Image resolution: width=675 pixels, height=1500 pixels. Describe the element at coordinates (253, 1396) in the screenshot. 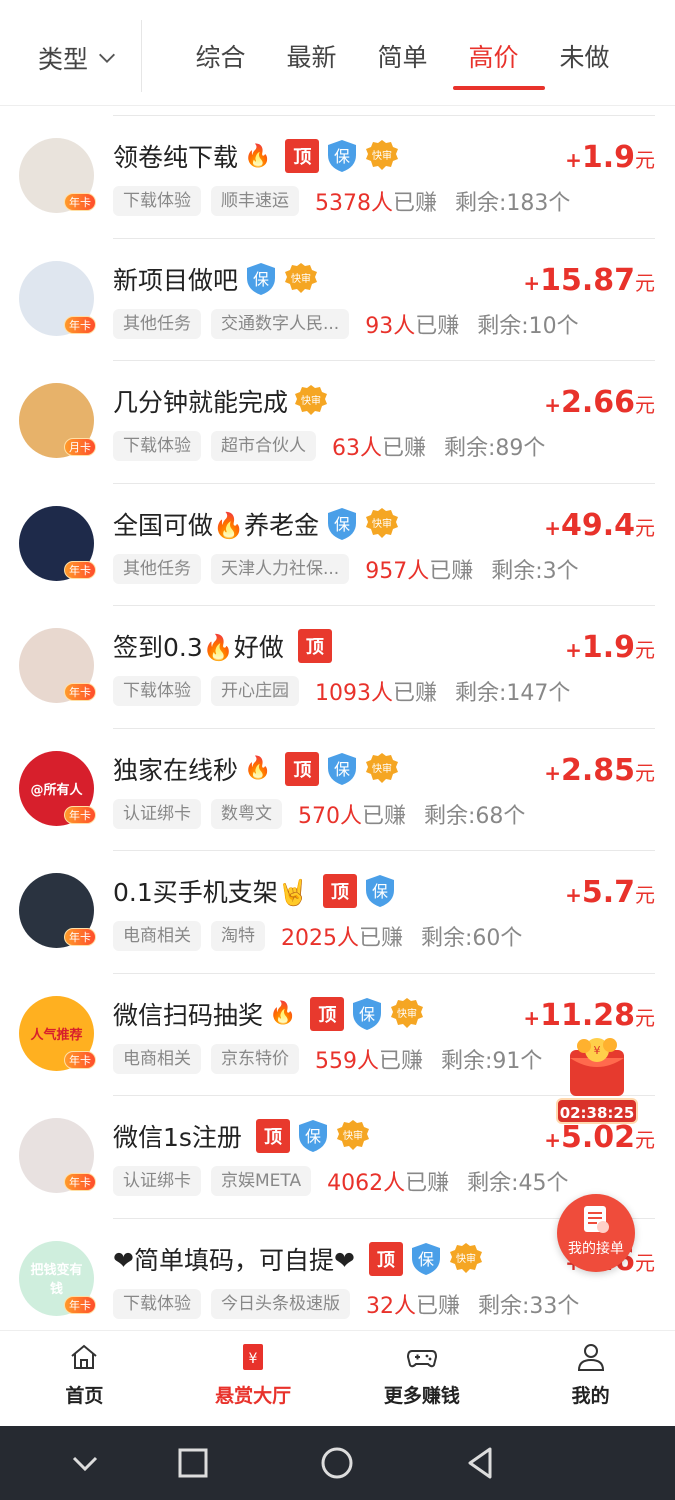

I see `nav-reward-hall-label: 悬赏大厅` at that location.